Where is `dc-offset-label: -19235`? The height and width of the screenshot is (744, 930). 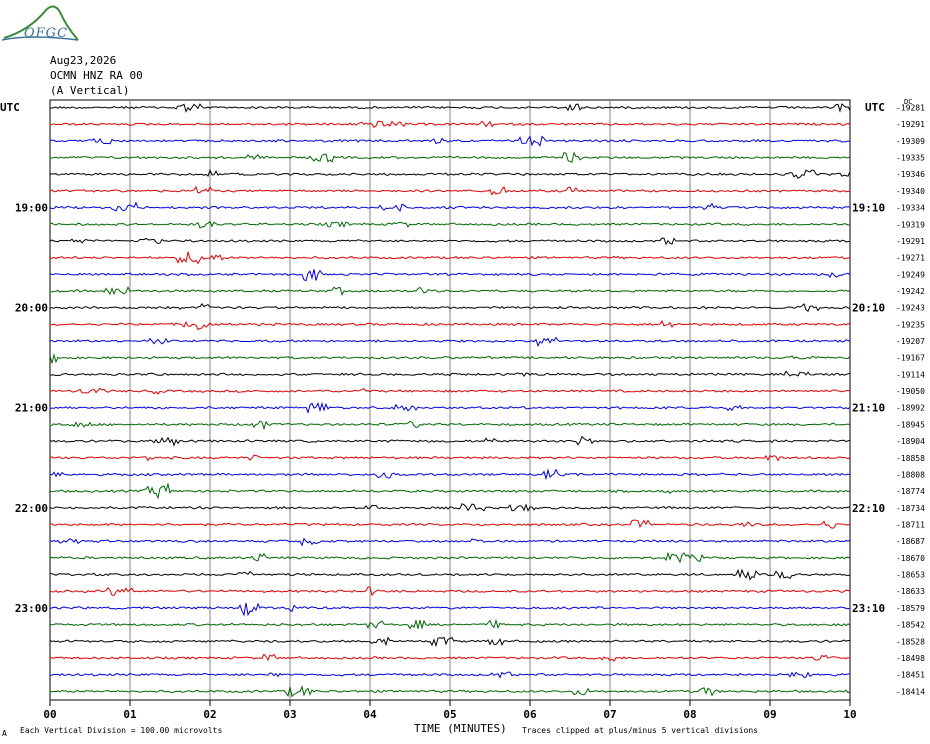
dc-offset-label: -19235 is located at coordinates (910, 324).